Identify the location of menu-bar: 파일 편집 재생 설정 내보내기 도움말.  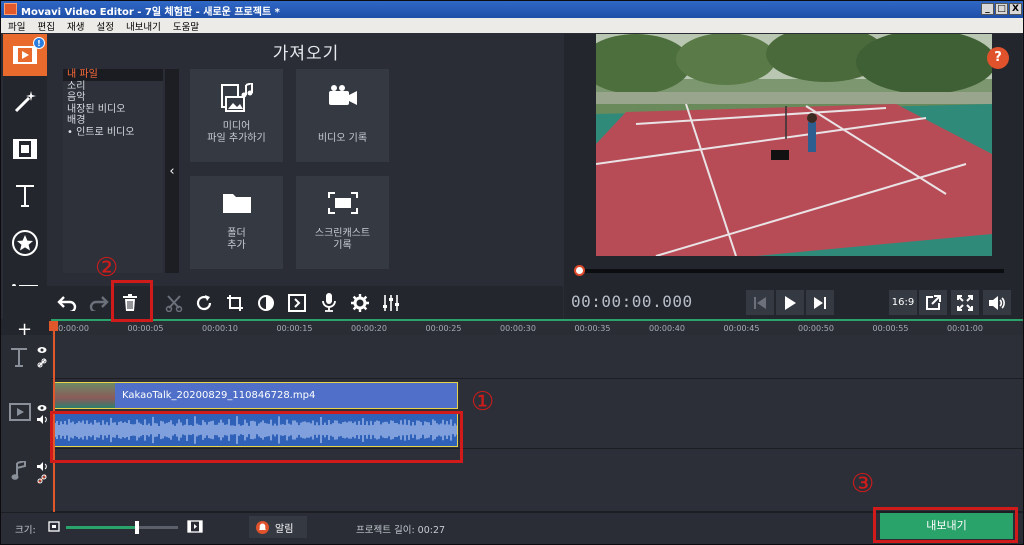
(512, 25).